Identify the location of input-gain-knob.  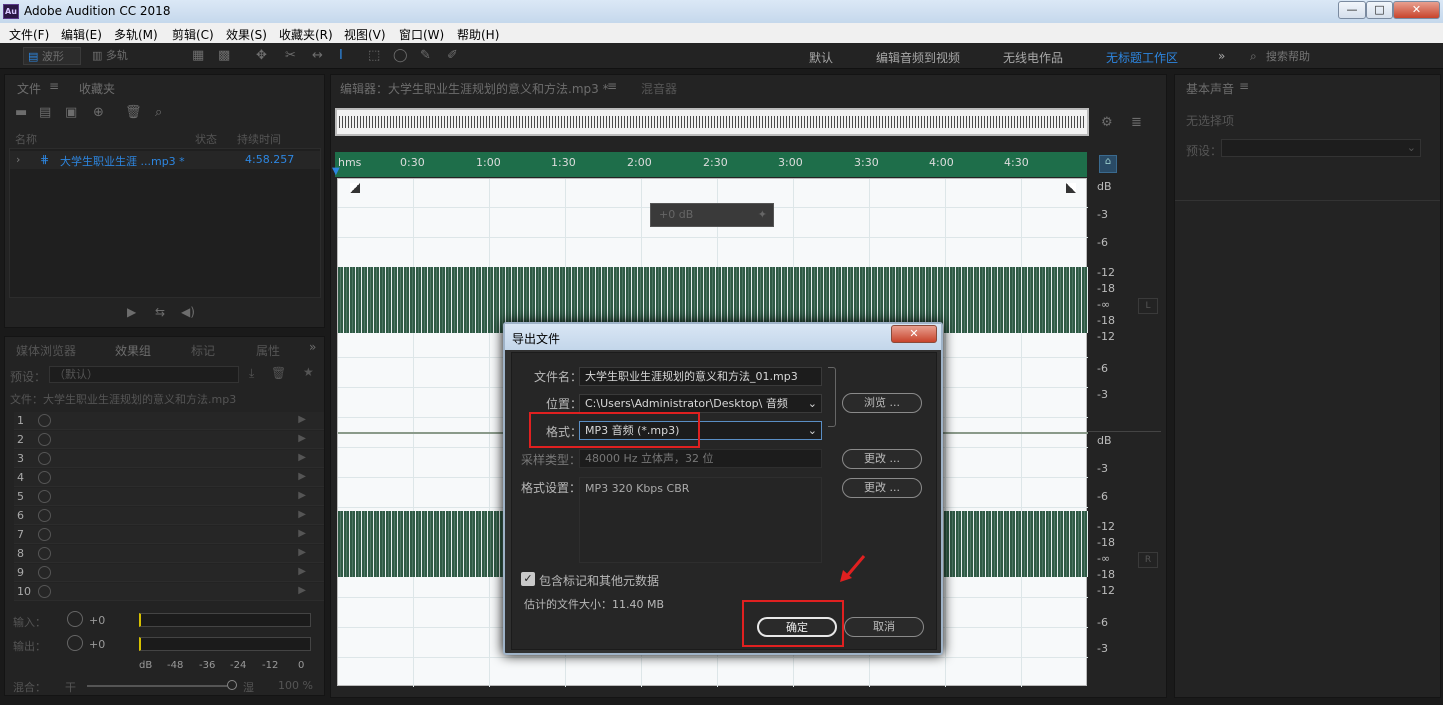
(75, 619).